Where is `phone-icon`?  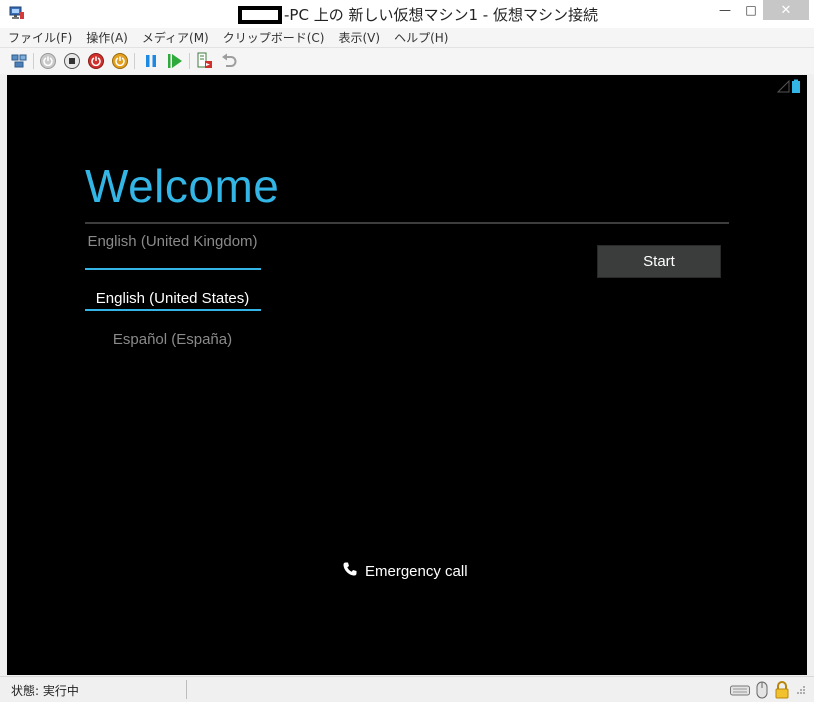
phone-icon is located at coordinates (350, 571).